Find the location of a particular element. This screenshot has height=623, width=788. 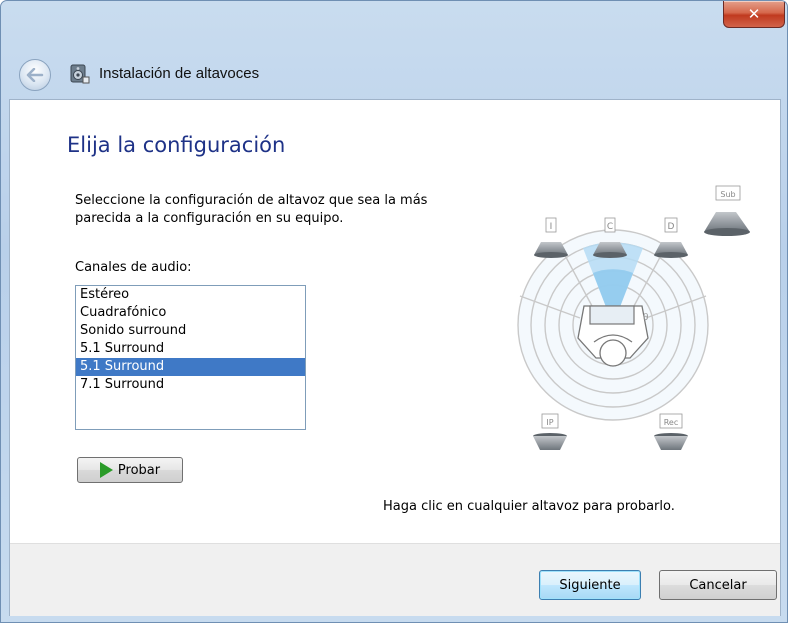

button-bar: Siguiente Cancelar is located at coordinates (395, 579).